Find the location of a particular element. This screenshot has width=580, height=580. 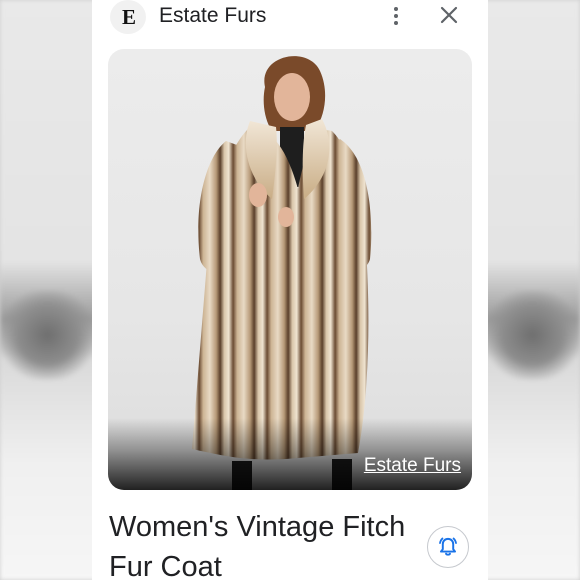

face-shape is located at coordinates (292, 97).